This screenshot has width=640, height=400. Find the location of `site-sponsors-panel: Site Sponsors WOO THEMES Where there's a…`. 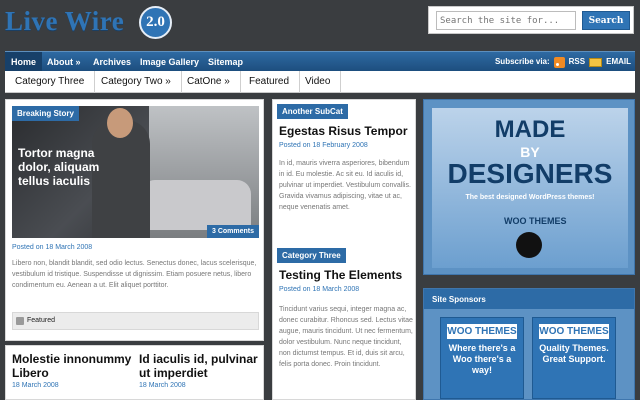

site-sponsors-panel: Site Sponsors WOO THEMES Where there's a… is located at coordinates (529, 344).